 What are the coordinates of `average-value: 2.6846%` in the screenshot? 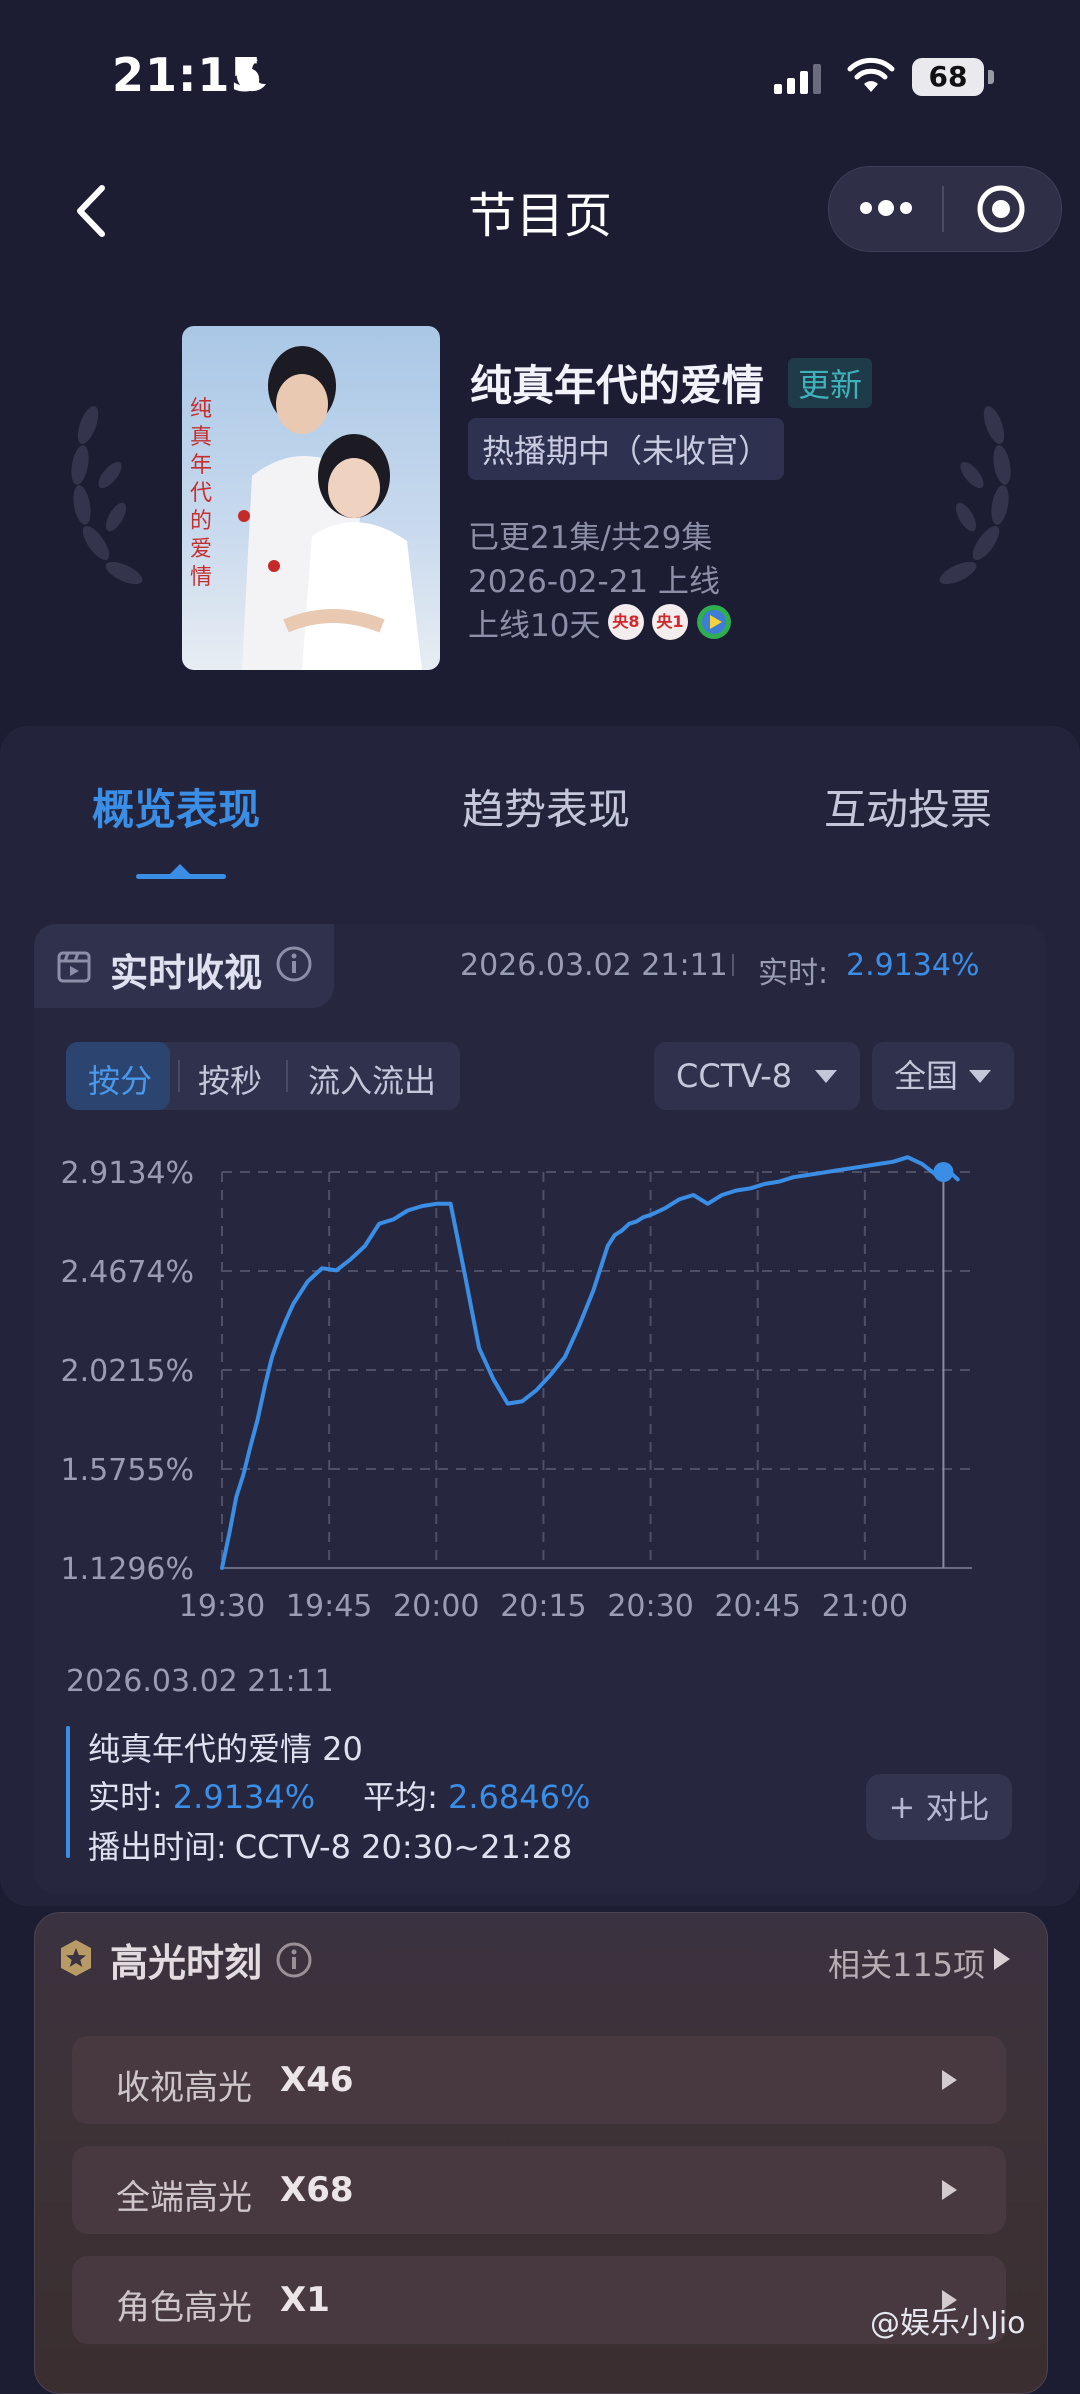 It's located at (519, 1797).